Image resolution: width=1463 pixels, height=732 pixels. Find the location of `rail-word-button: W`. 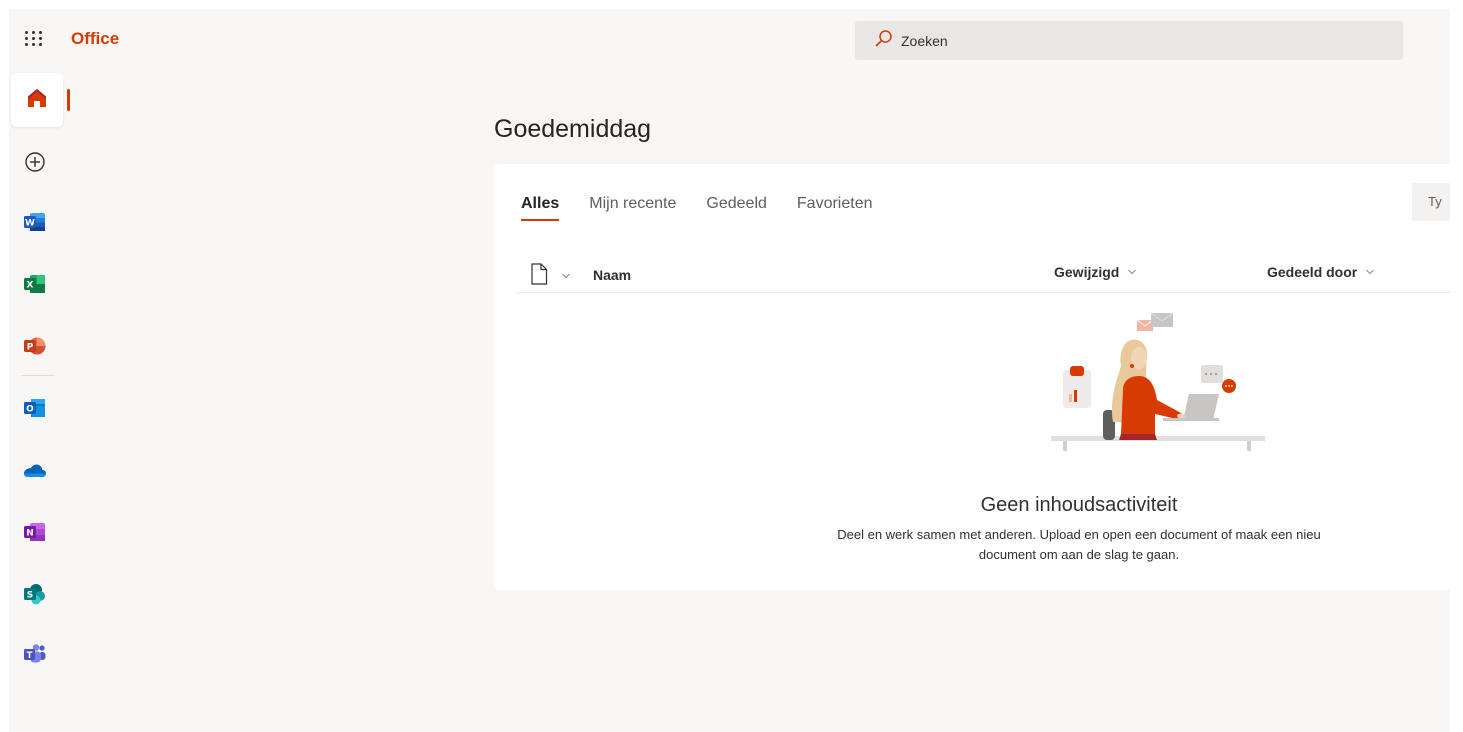

rail-word-button: W is located at coordinates (35, 224).